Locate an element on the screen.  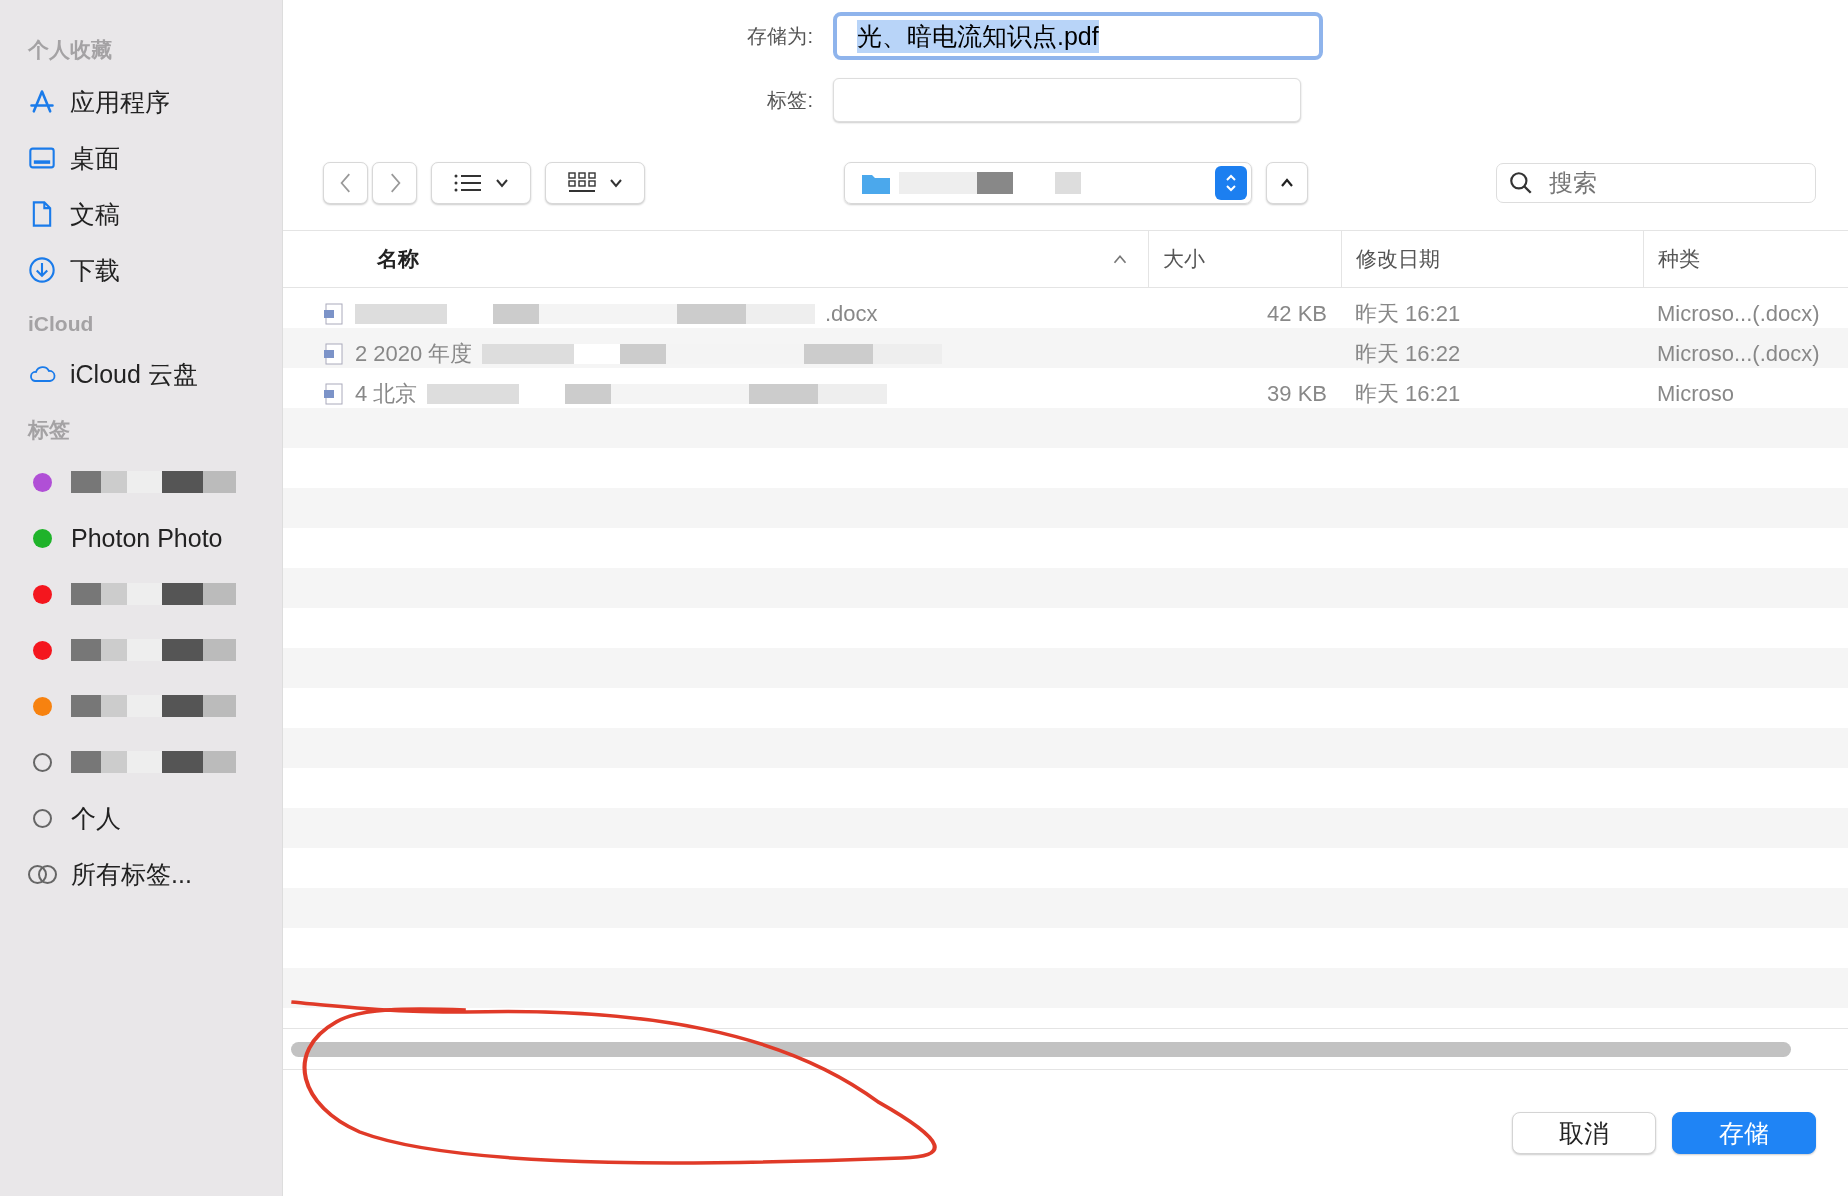
grid-icon is located at coordinates (582, 183).